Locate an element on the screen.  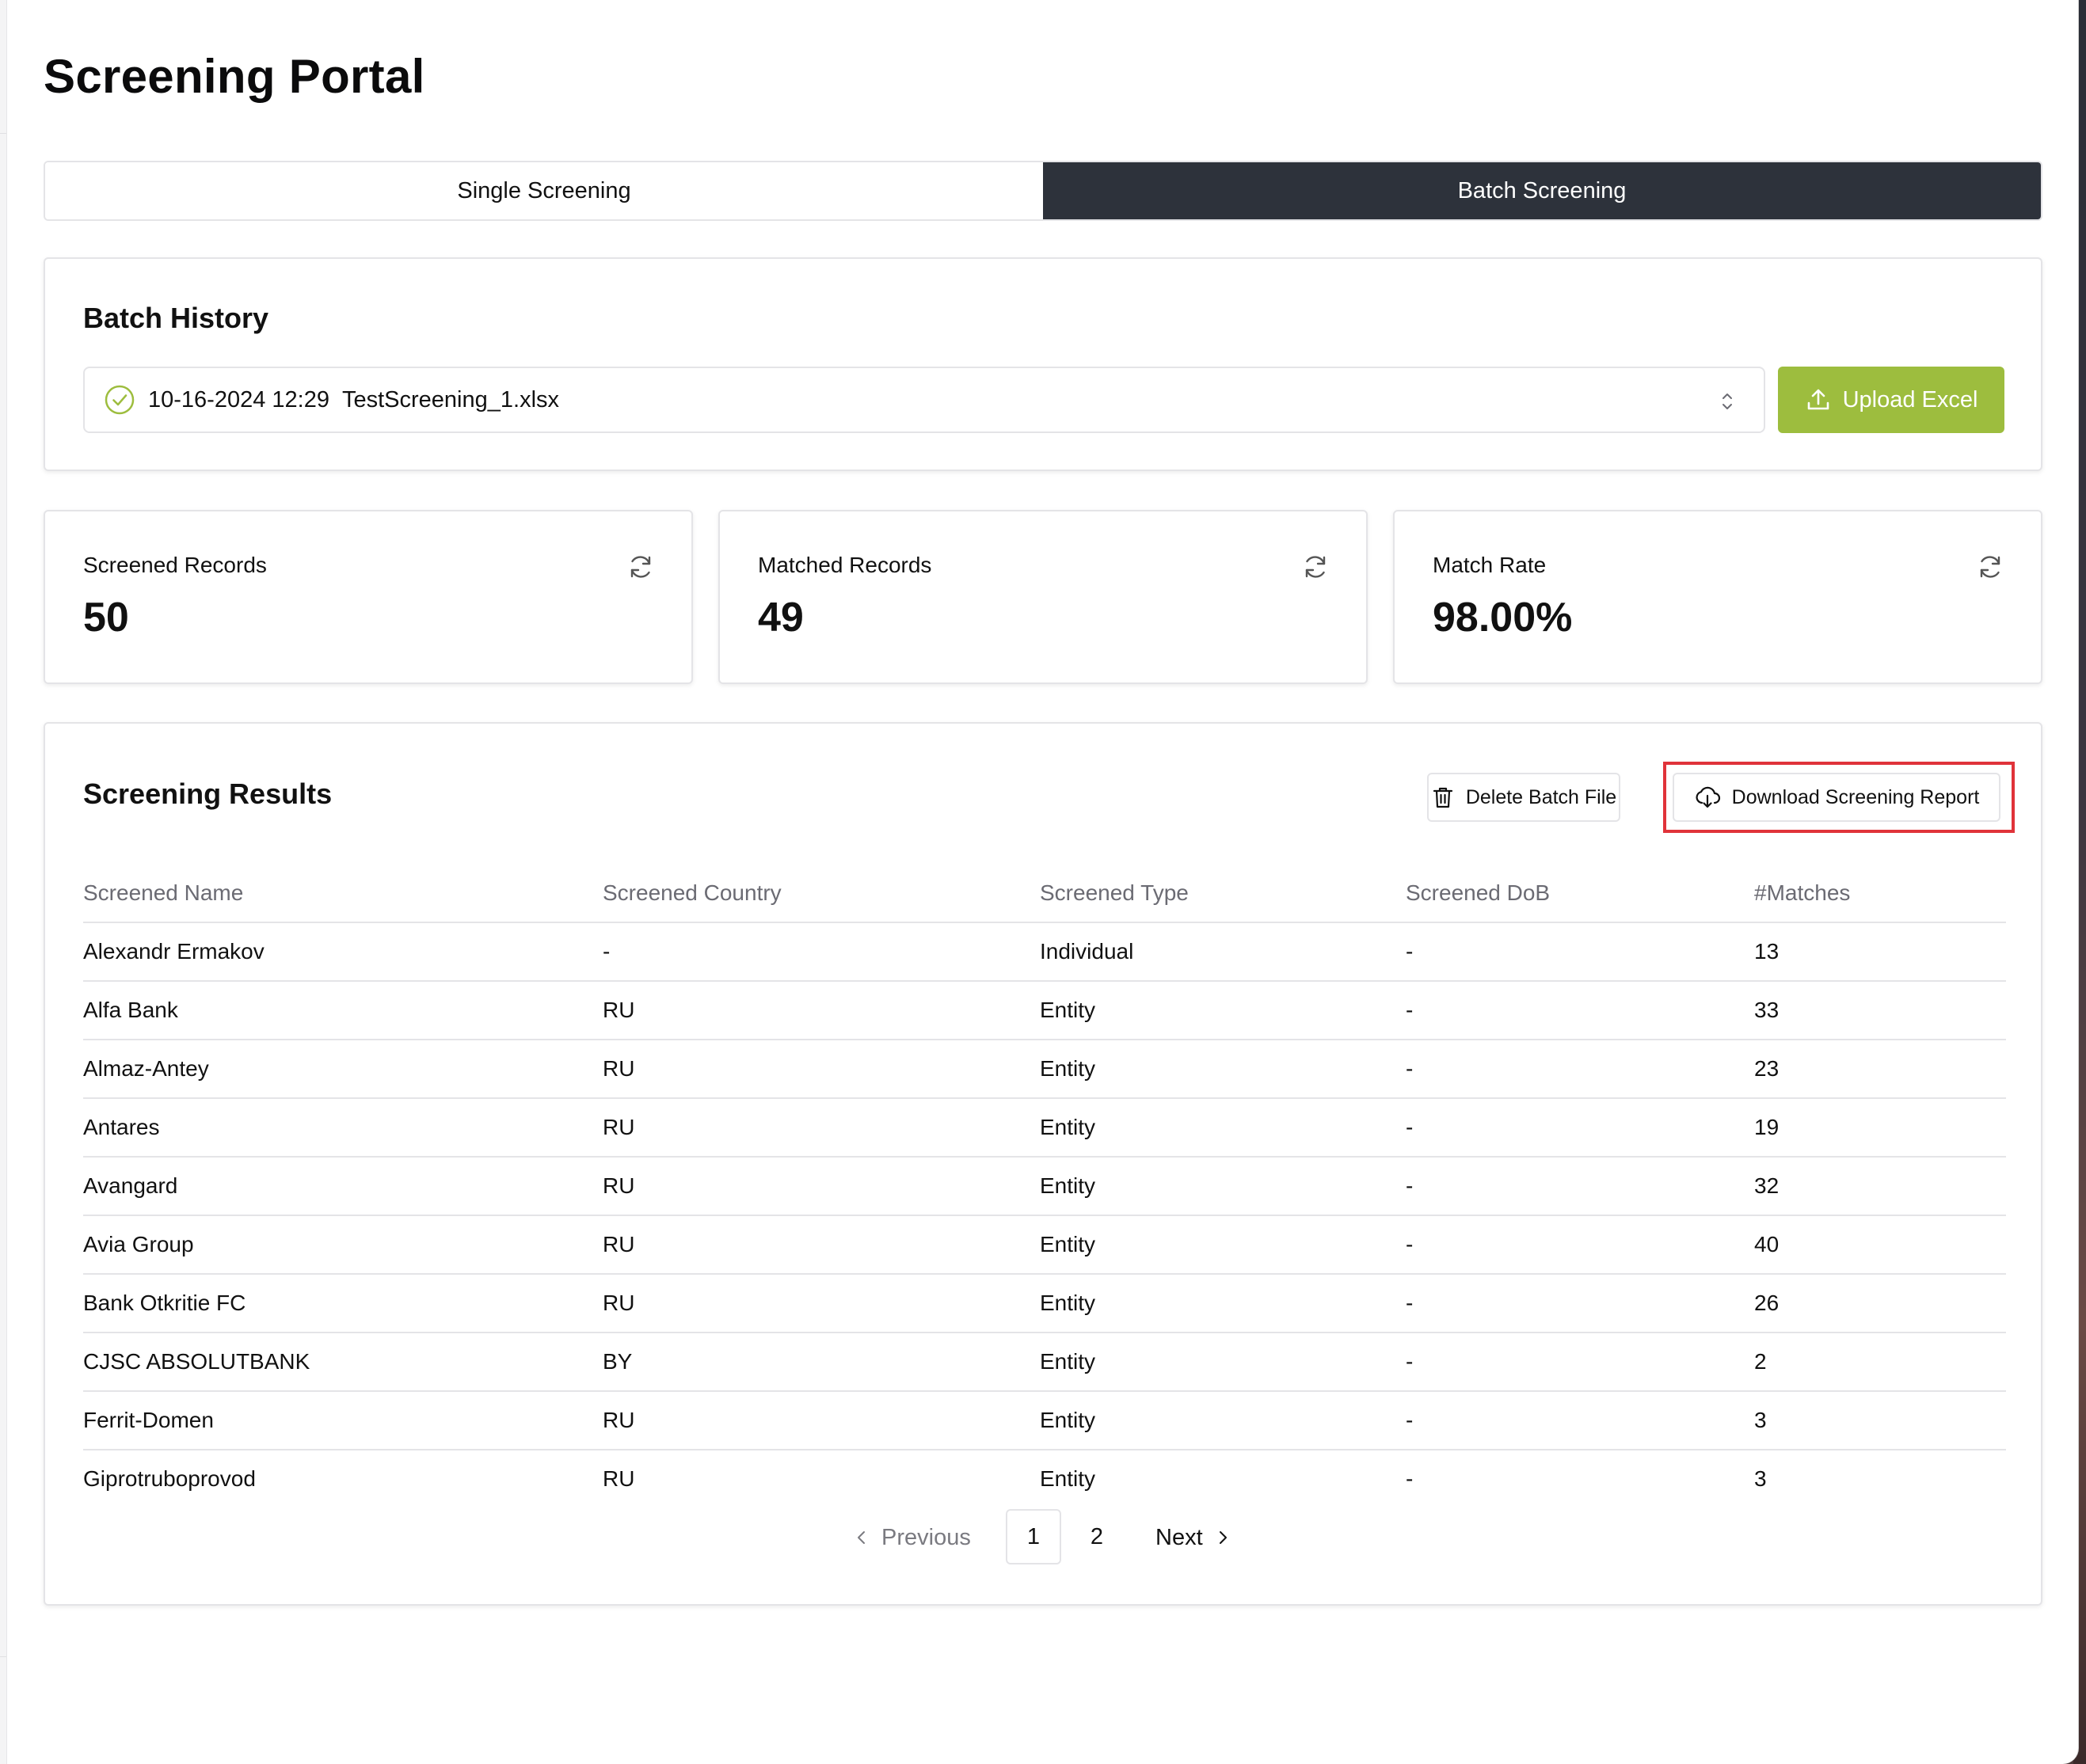
page-2-button: 2 is located at coordinates (1097, 1536).